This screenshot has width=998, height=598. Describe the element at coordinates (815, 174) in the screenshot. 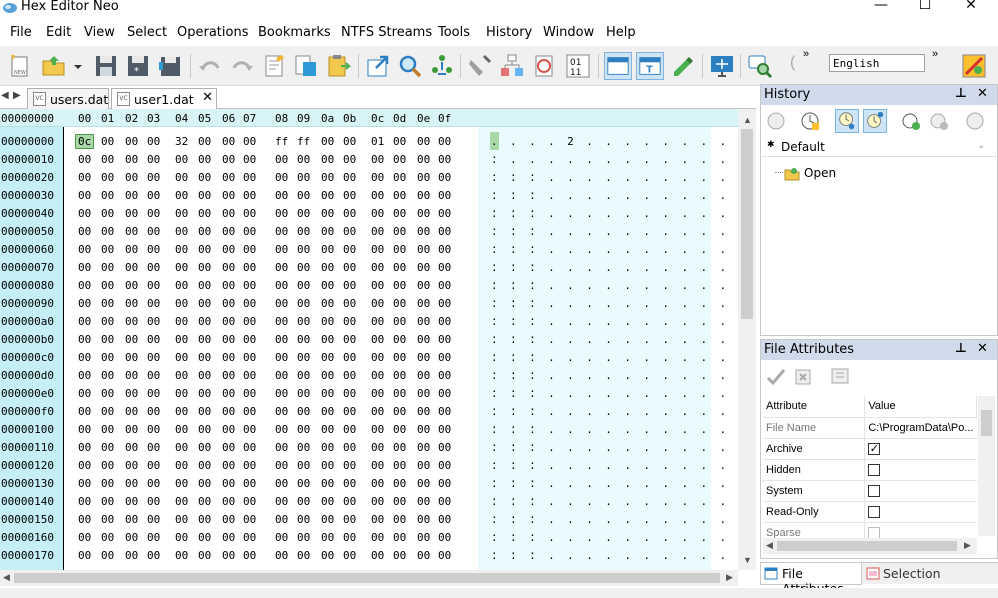

I see `history-item: Open` at that location.